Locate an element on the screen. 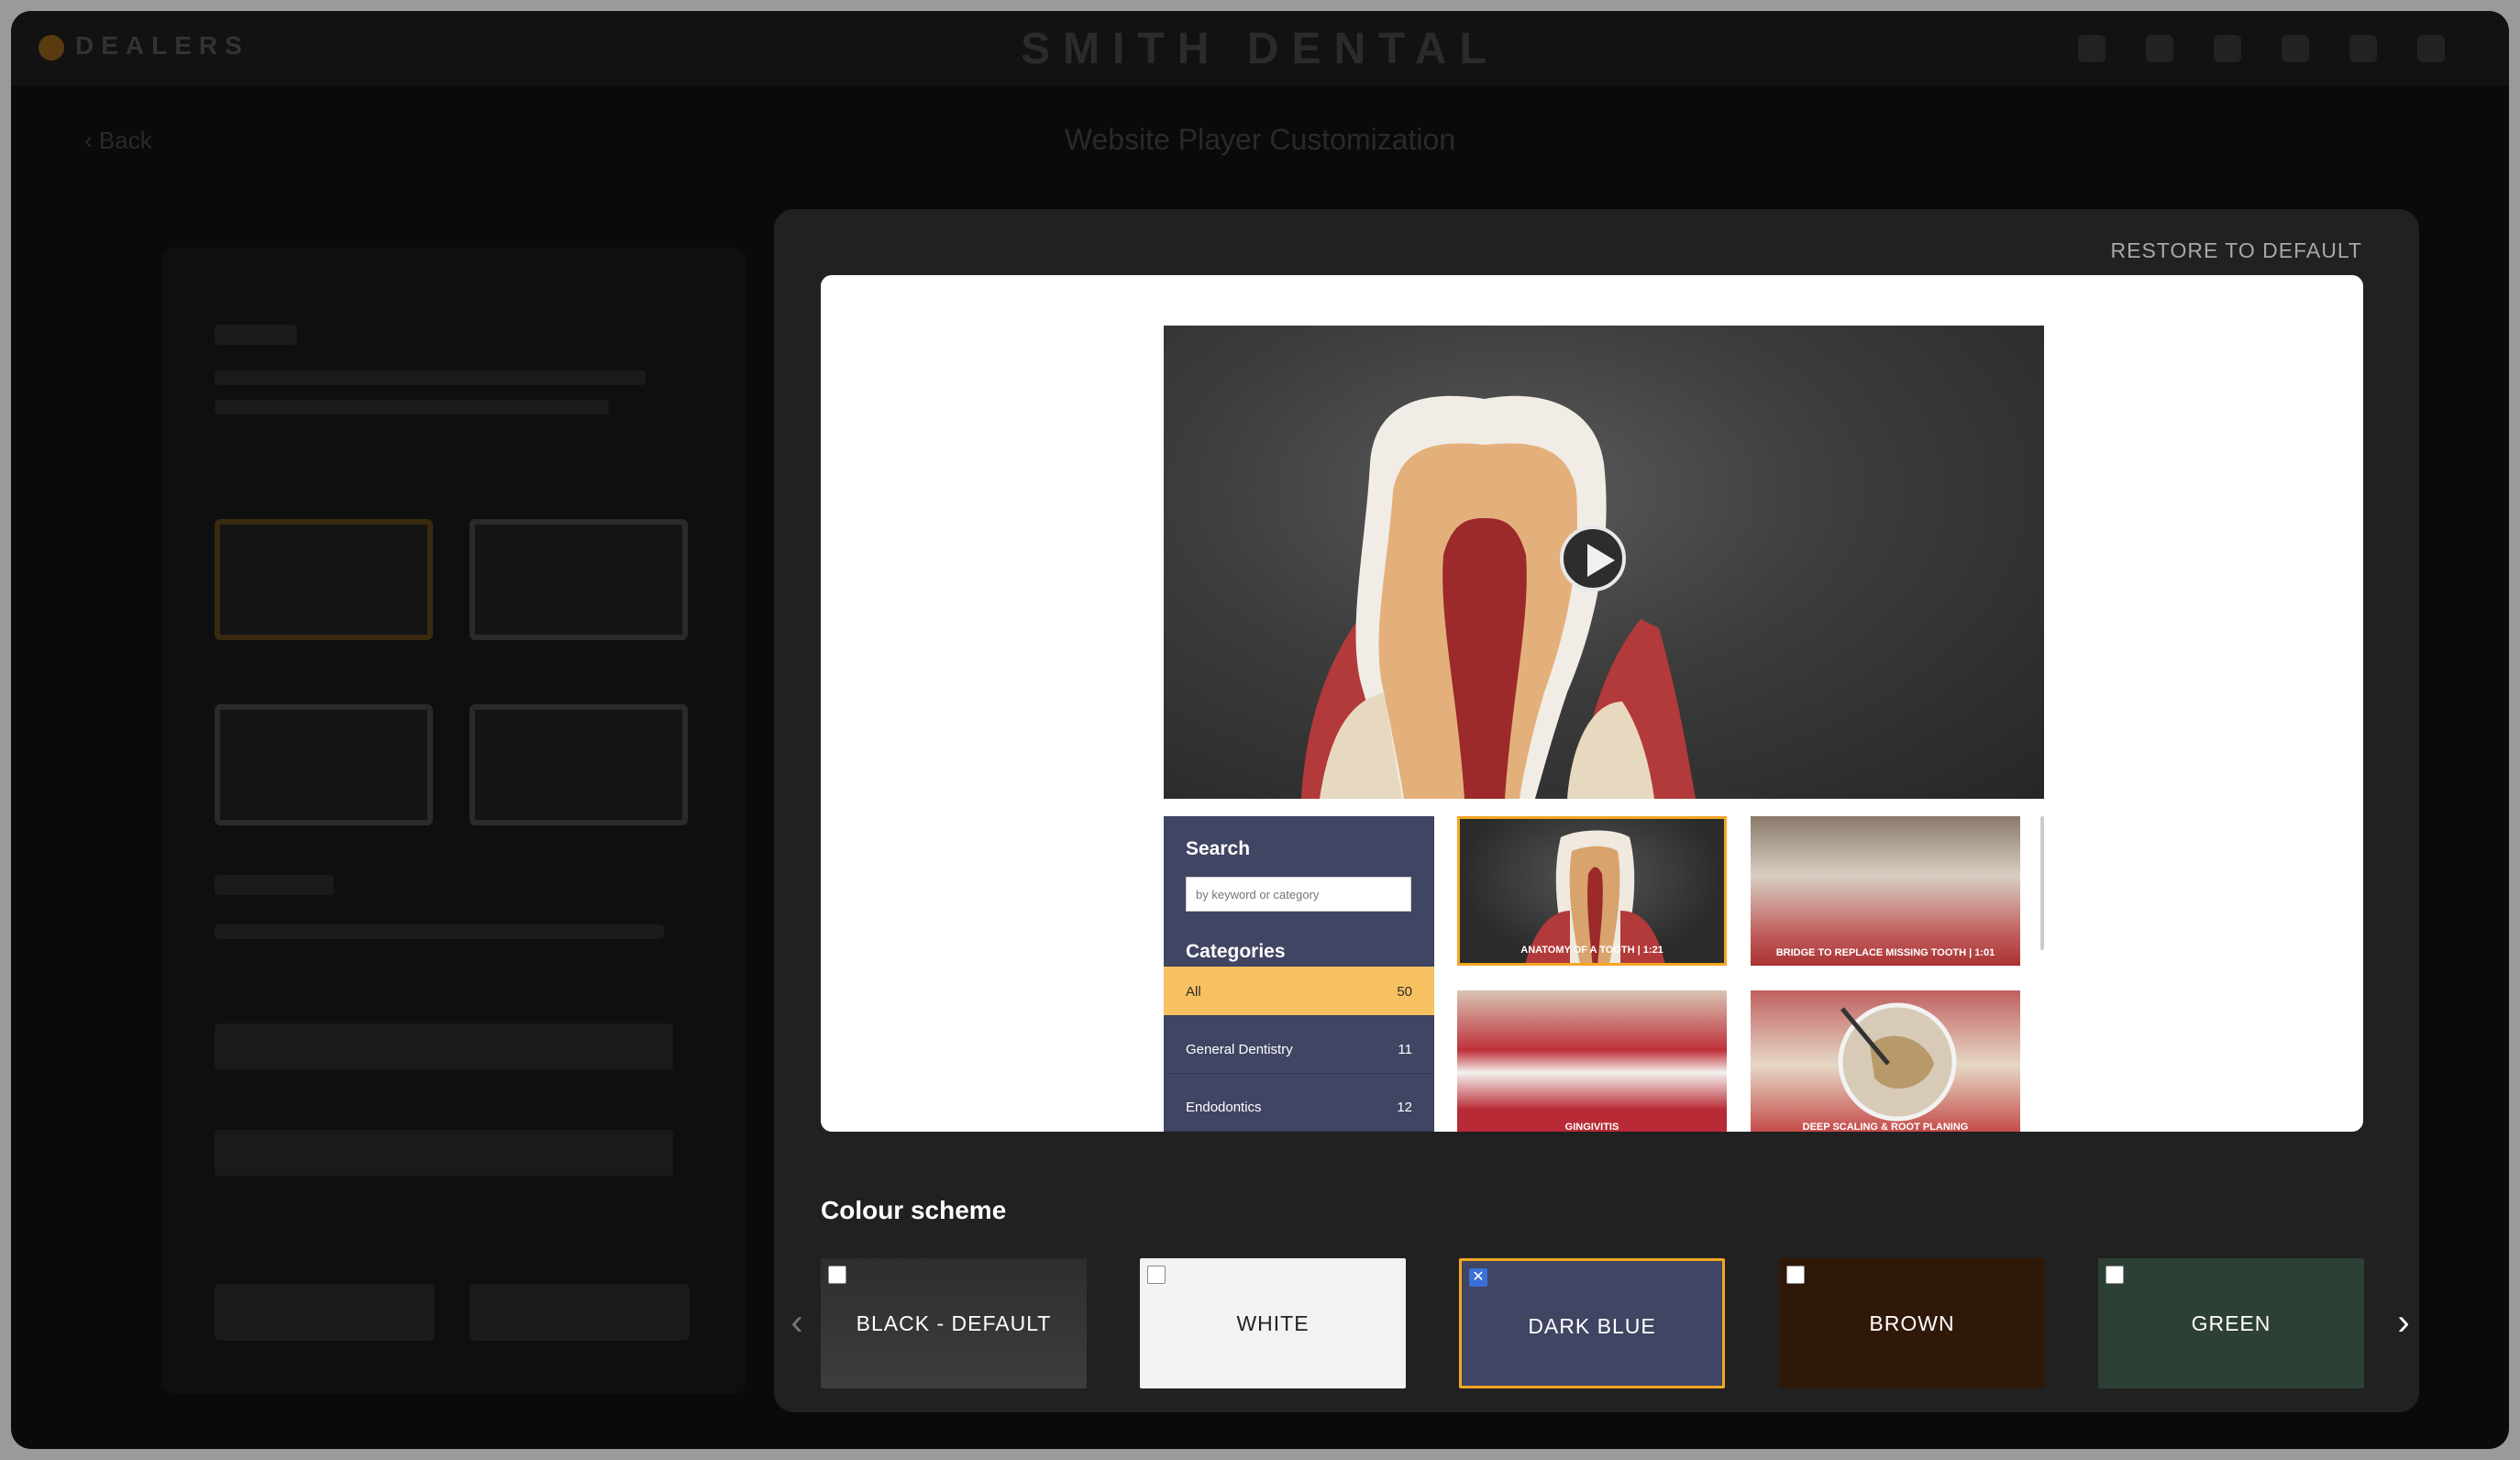  video-thumbnail: DEEP SCALING & ROOT PLANING is located at coordinates (1885, 1061).